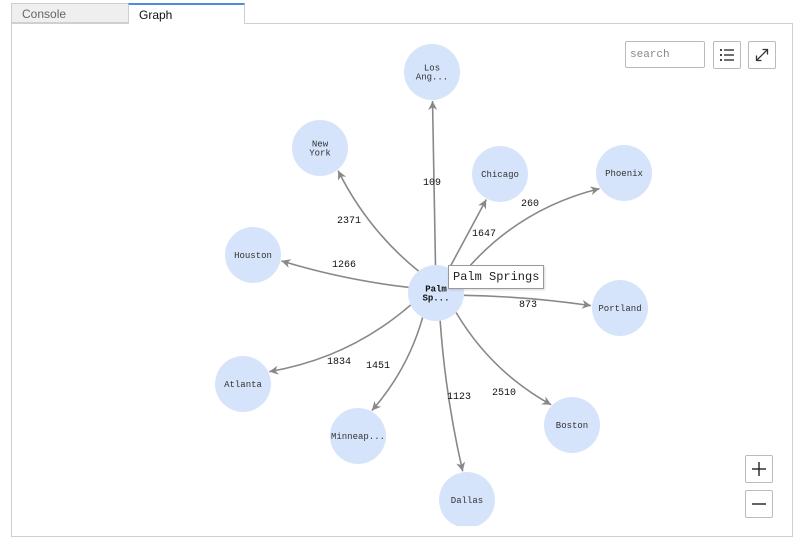 Image resolution: width=800 pixels, height=548 pixels. I want to click on edge-label-new-york: 2371, so click(349, 221).